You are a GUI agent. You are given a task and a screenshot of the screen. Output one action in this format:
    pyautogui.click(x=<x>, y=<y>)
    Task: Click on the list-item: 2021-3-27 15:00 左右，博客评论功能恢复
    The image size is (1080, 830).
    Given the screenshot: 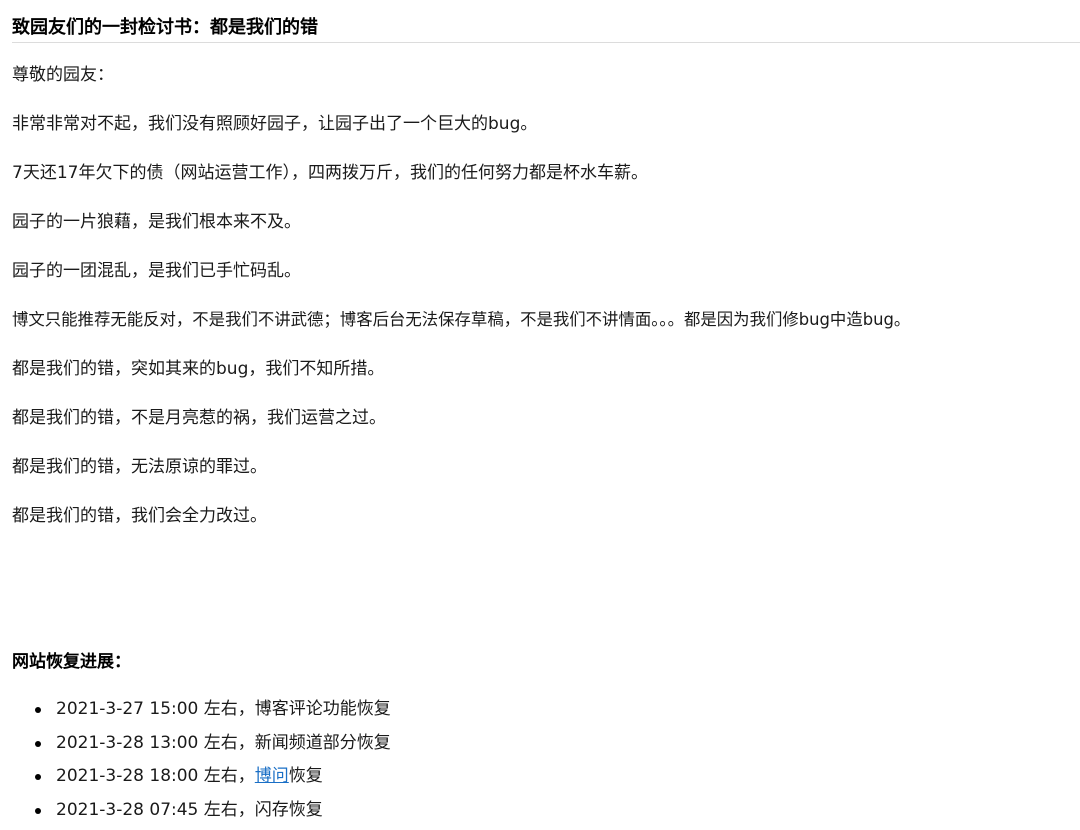 What is the action you would take?
    pyautogui.click(x=201, y=710)
    